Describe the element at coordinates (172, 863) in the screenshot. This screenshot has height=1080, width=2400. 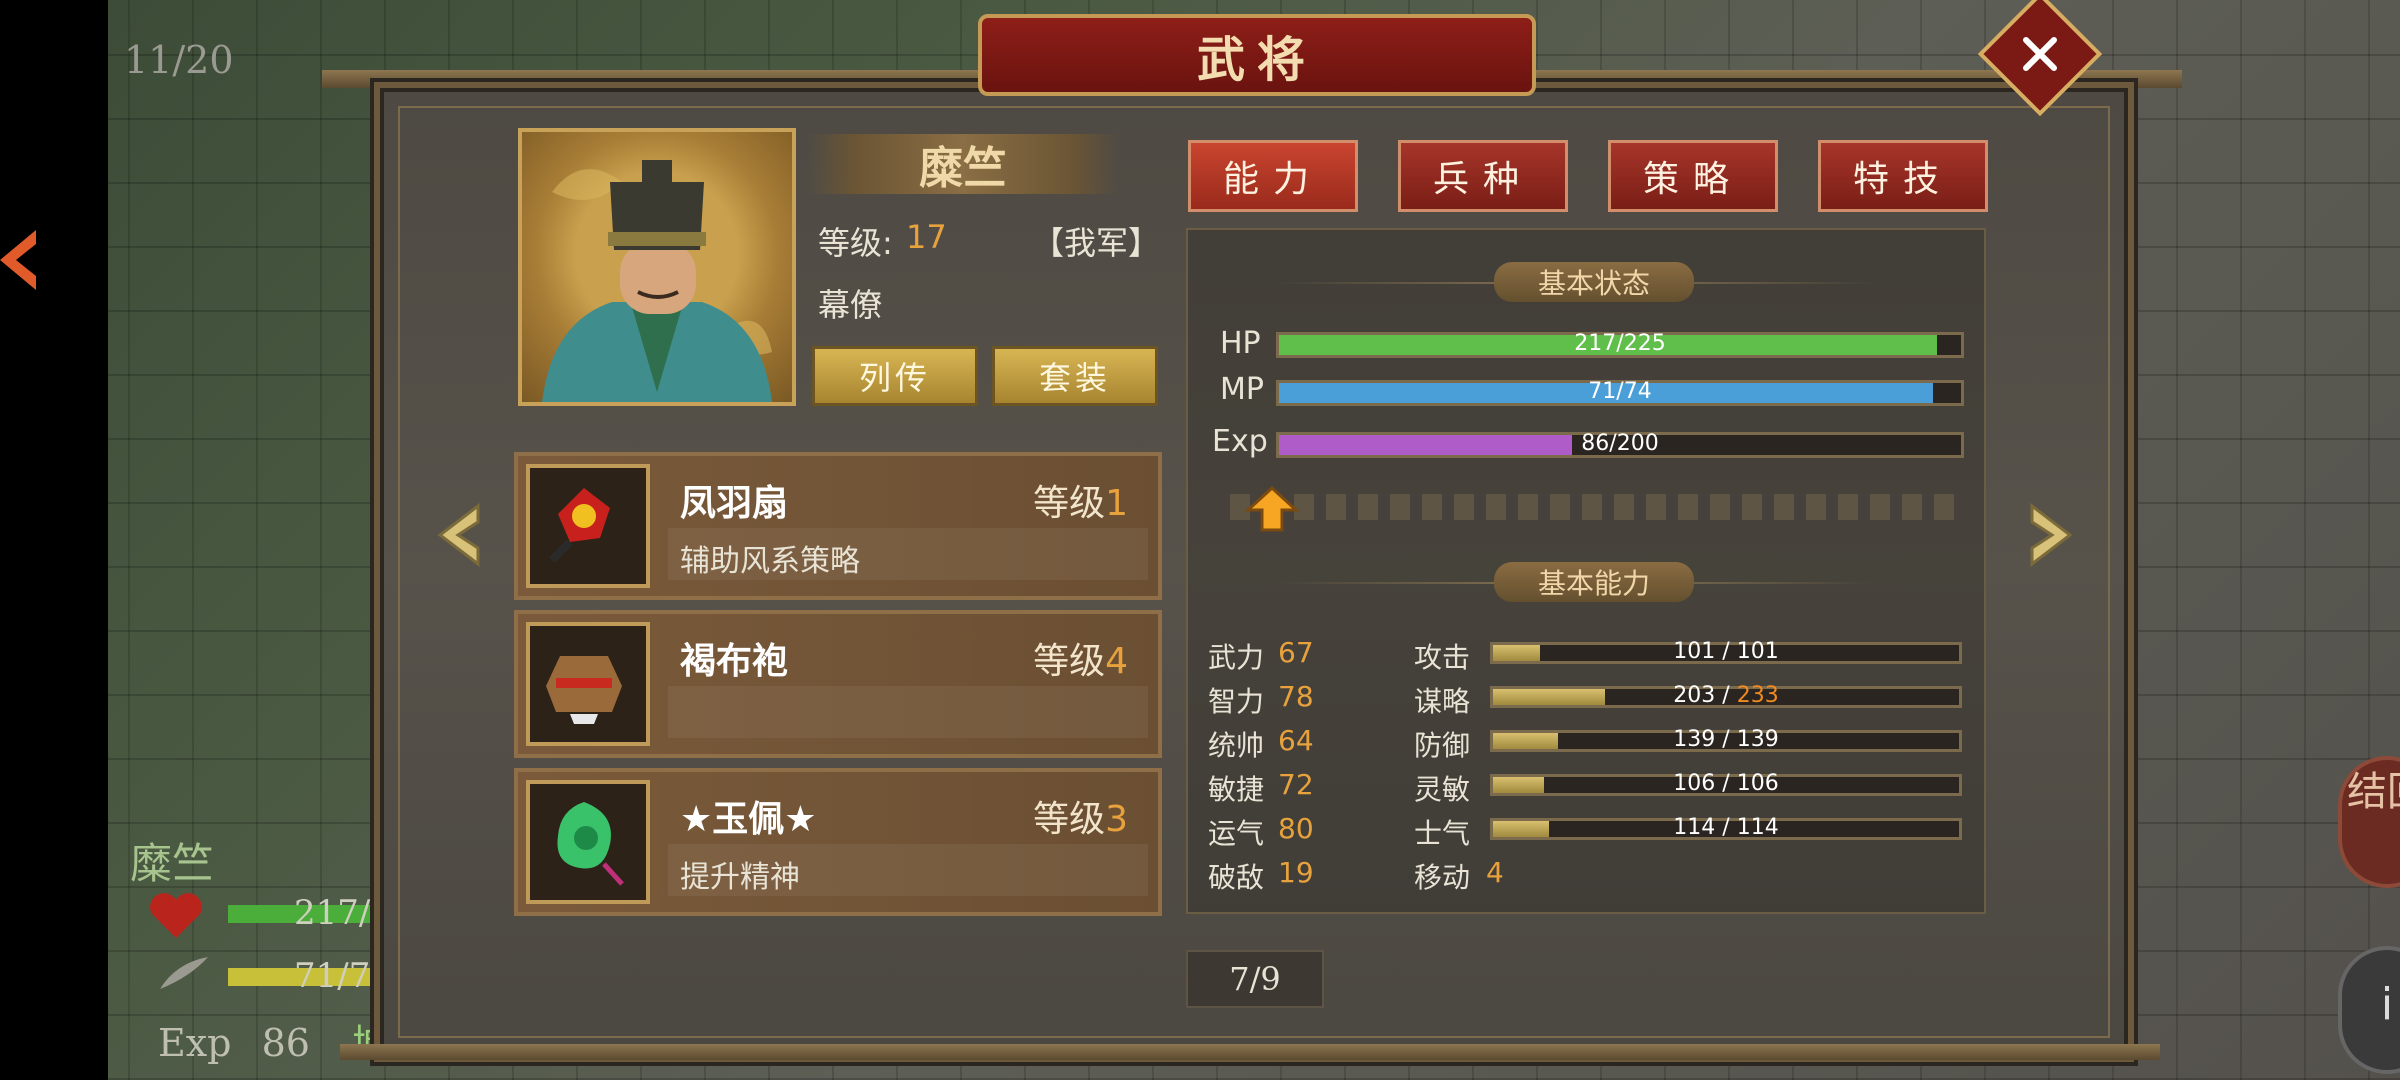
I see `unit-name-bg: 糜竺` at that location.